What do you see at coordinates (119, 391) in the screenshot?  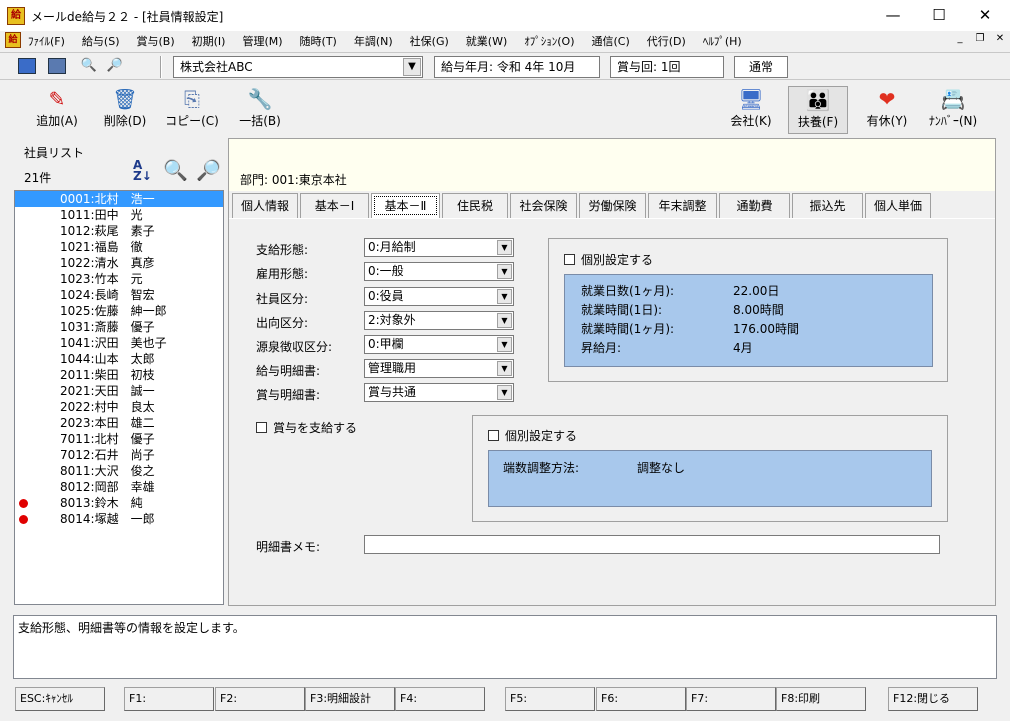 I see `list-item: 2021:天田 誠一` at bounding box center [119, 391].